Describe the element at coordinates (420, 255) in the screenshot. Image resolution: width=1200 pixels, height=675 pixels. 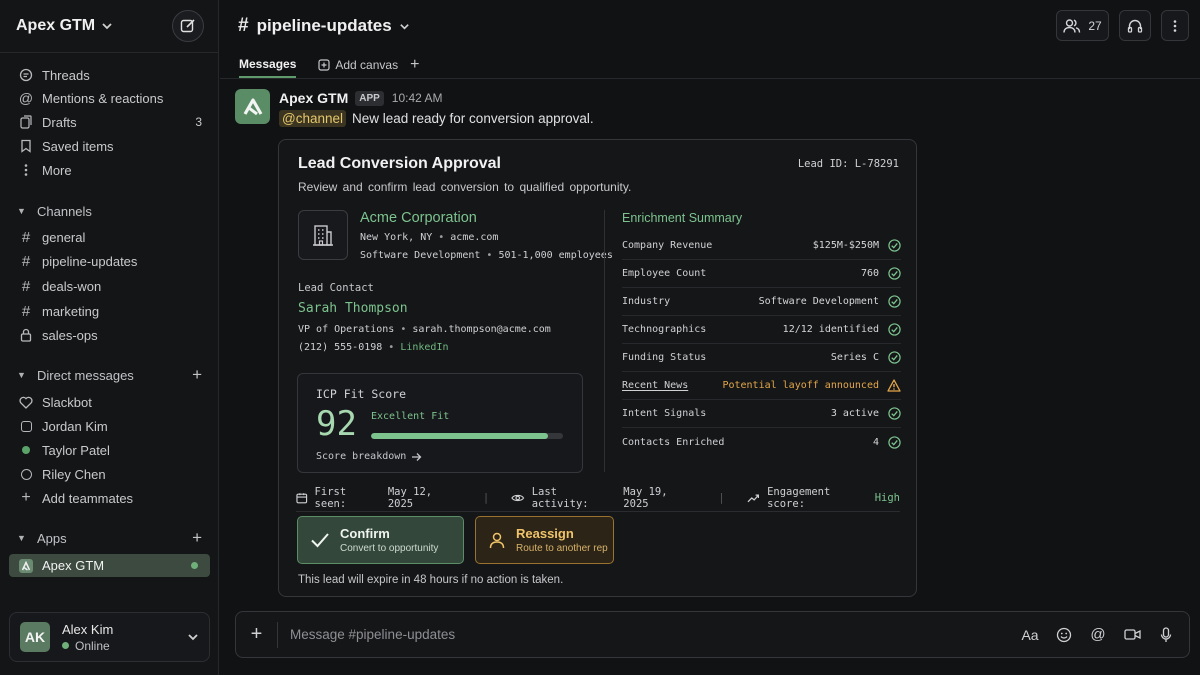
I see `company-industry: Software Development` at that location.